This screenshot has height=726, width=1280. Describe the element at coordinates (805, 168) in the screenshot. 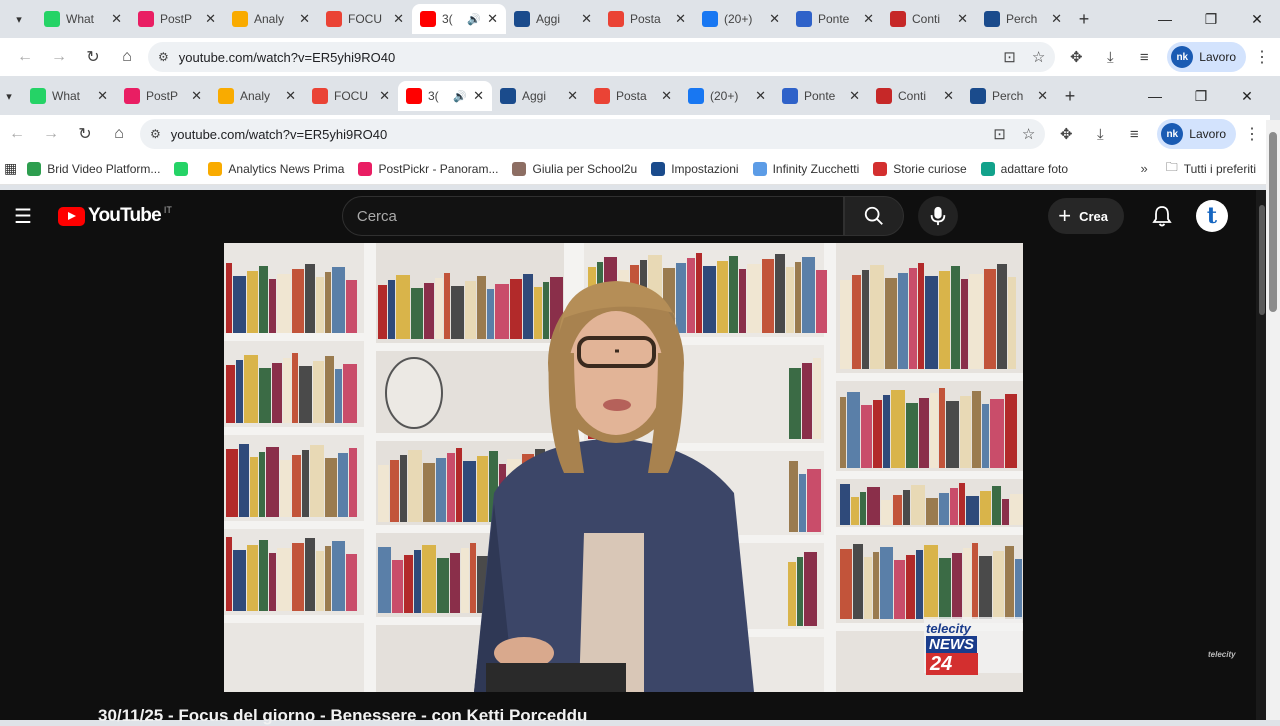

I see `bookmark-item: Infinity Zucchetti` at that location.